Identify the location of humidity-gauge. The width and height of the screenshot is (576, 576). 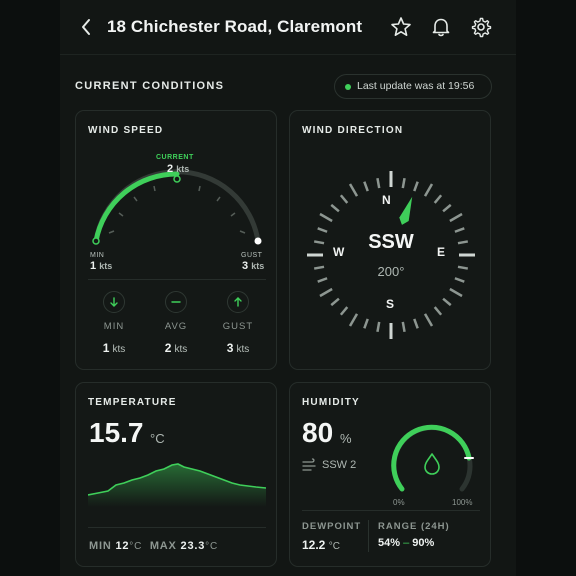
(432, 458).